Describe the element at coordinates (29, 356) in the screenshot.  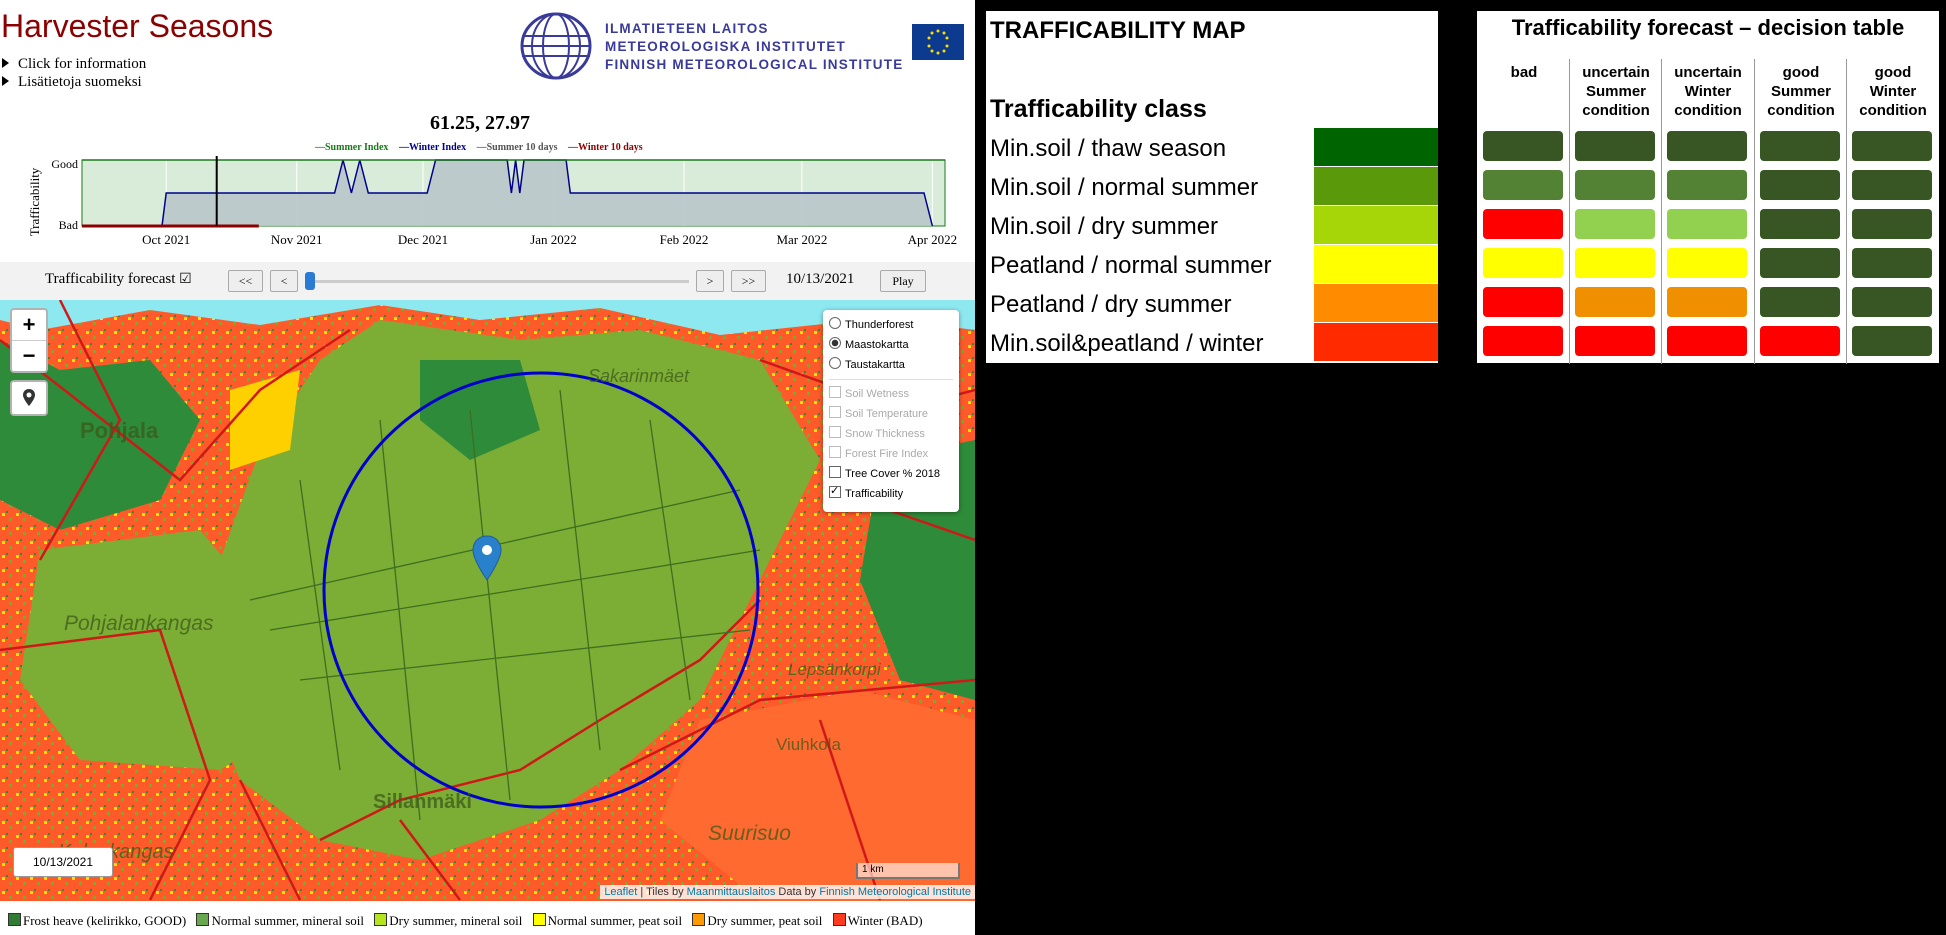
I see `zoom-out-button: −` at that location.